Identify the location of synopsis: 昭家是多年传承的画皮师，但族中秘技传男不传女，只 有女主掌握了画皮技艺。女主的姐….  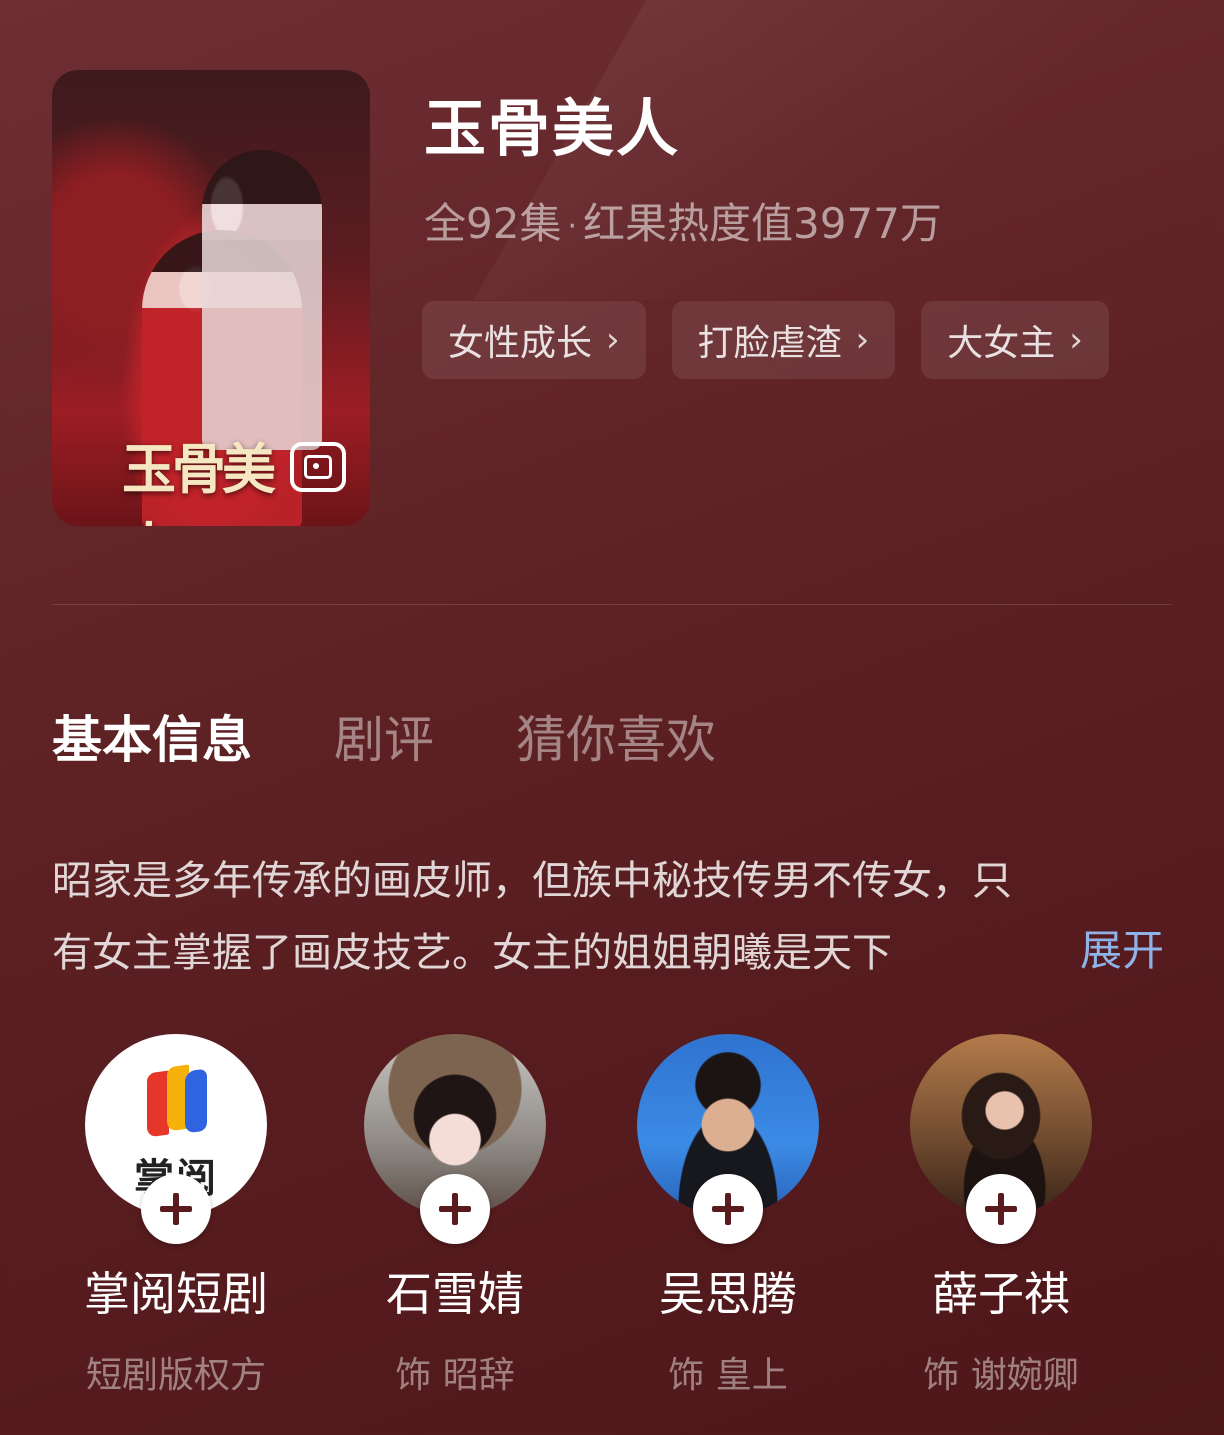
(612, 917).